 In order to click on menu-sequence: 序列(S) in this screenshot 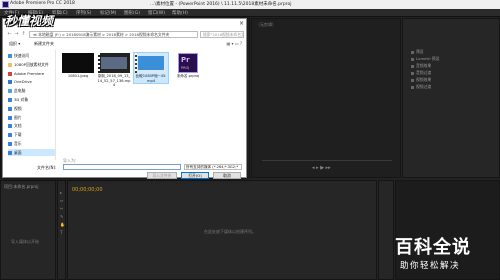, I will do `click(83, 13)`.